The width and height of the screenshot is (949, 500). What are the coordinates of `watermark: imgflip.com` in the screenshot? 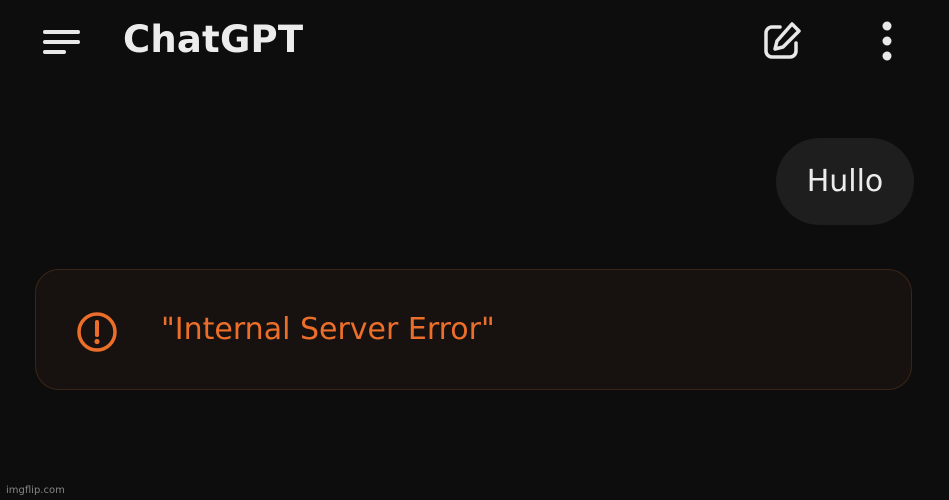 It's located at (35, 490).